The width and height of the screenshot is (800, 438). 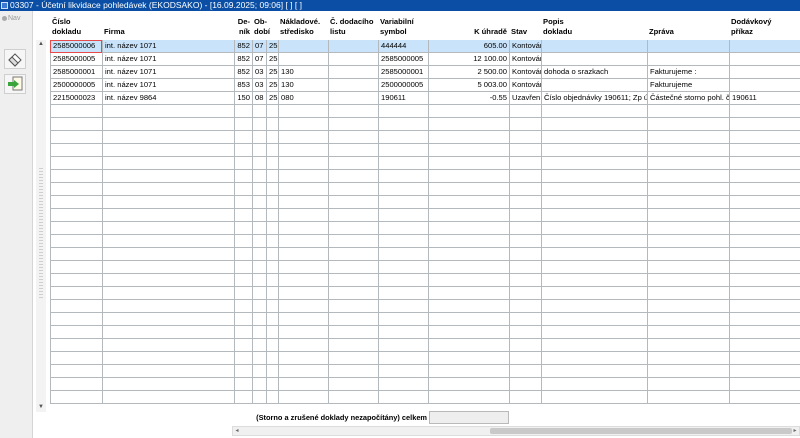 I want to click on cell-yr: 25, so click(x=272, y=59).